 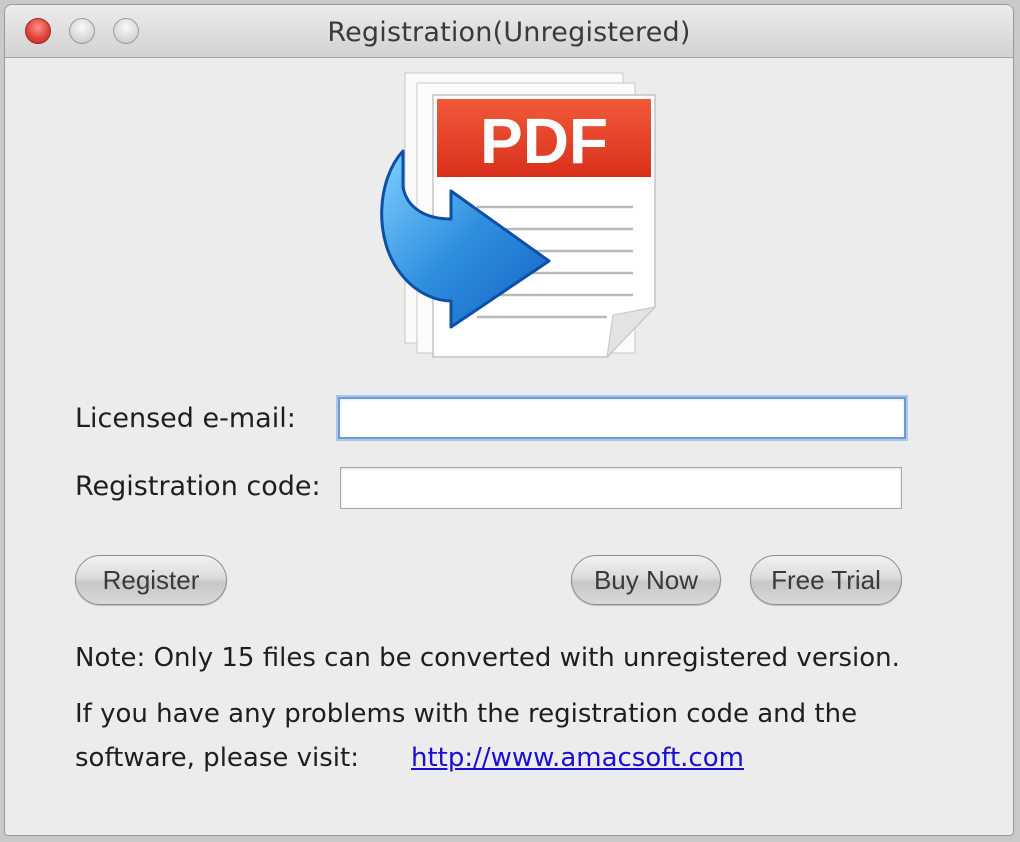 I want to click on pdf-converter-logo-icon: PDF, so click(x=518, y=215).